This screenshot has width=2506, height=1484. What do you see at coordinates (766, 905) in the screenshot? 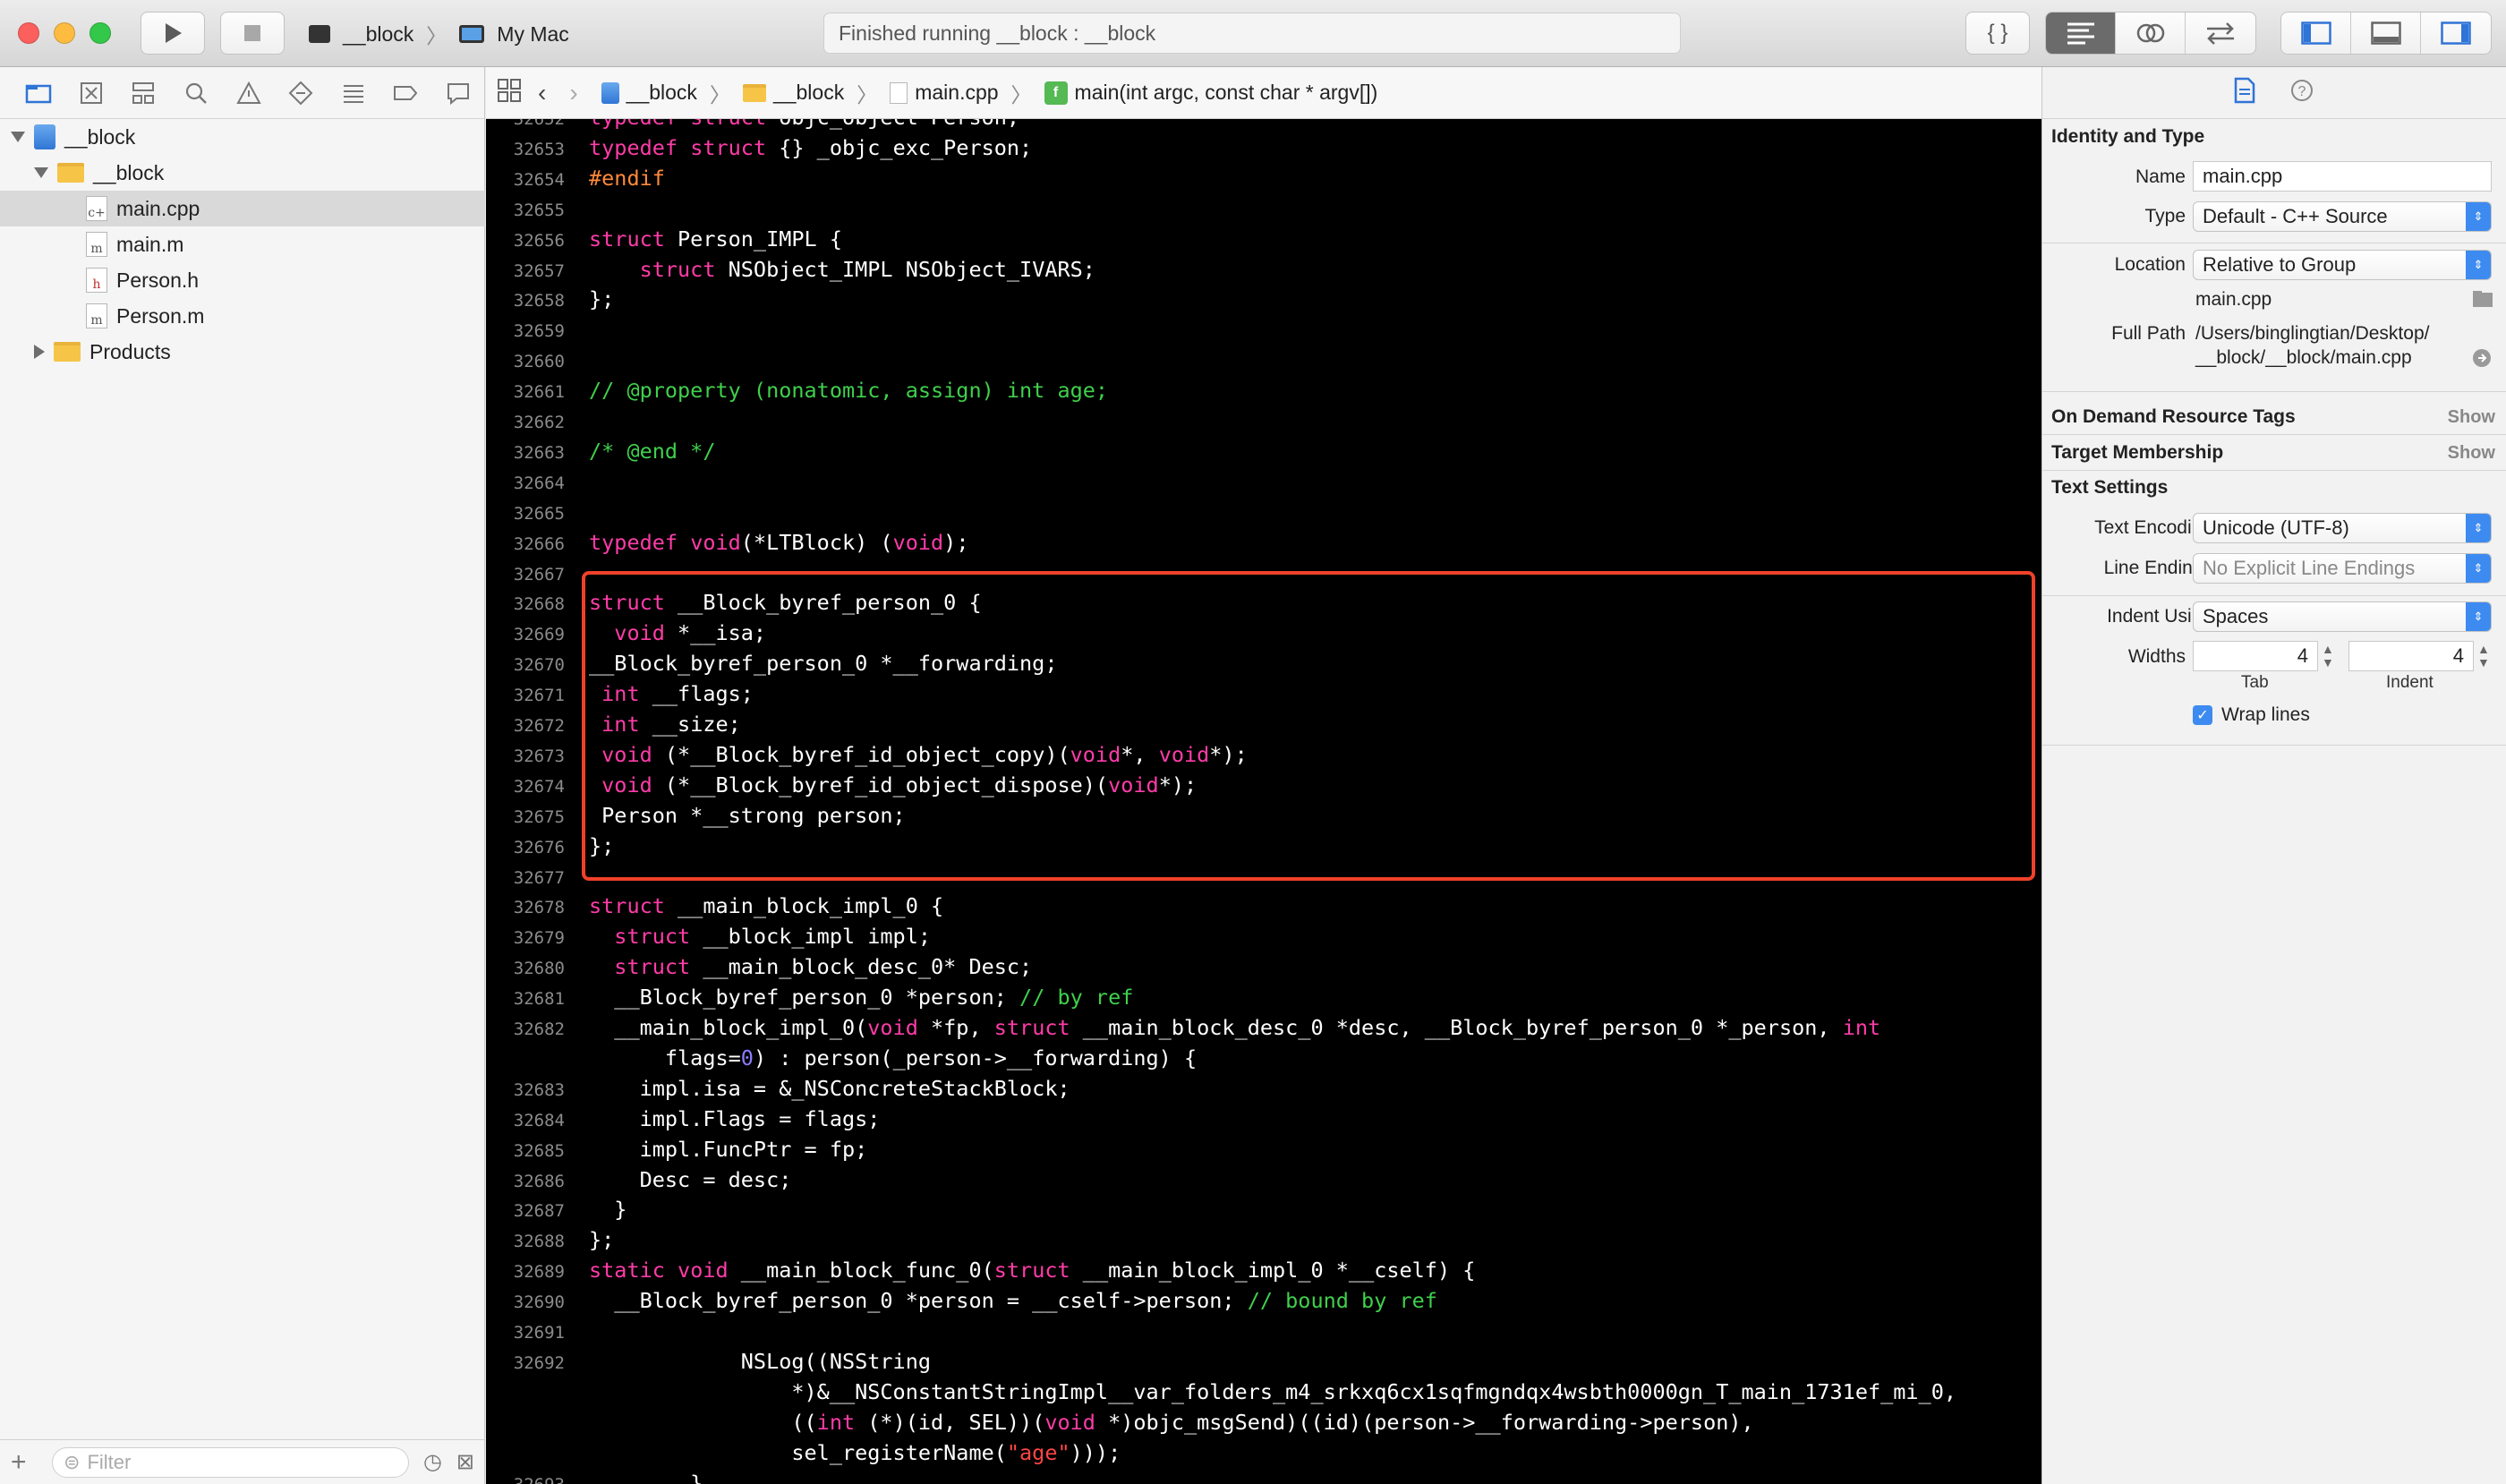
I see `code-line: struct __main_block_impl_0 {` at bounding box center [766, 905].